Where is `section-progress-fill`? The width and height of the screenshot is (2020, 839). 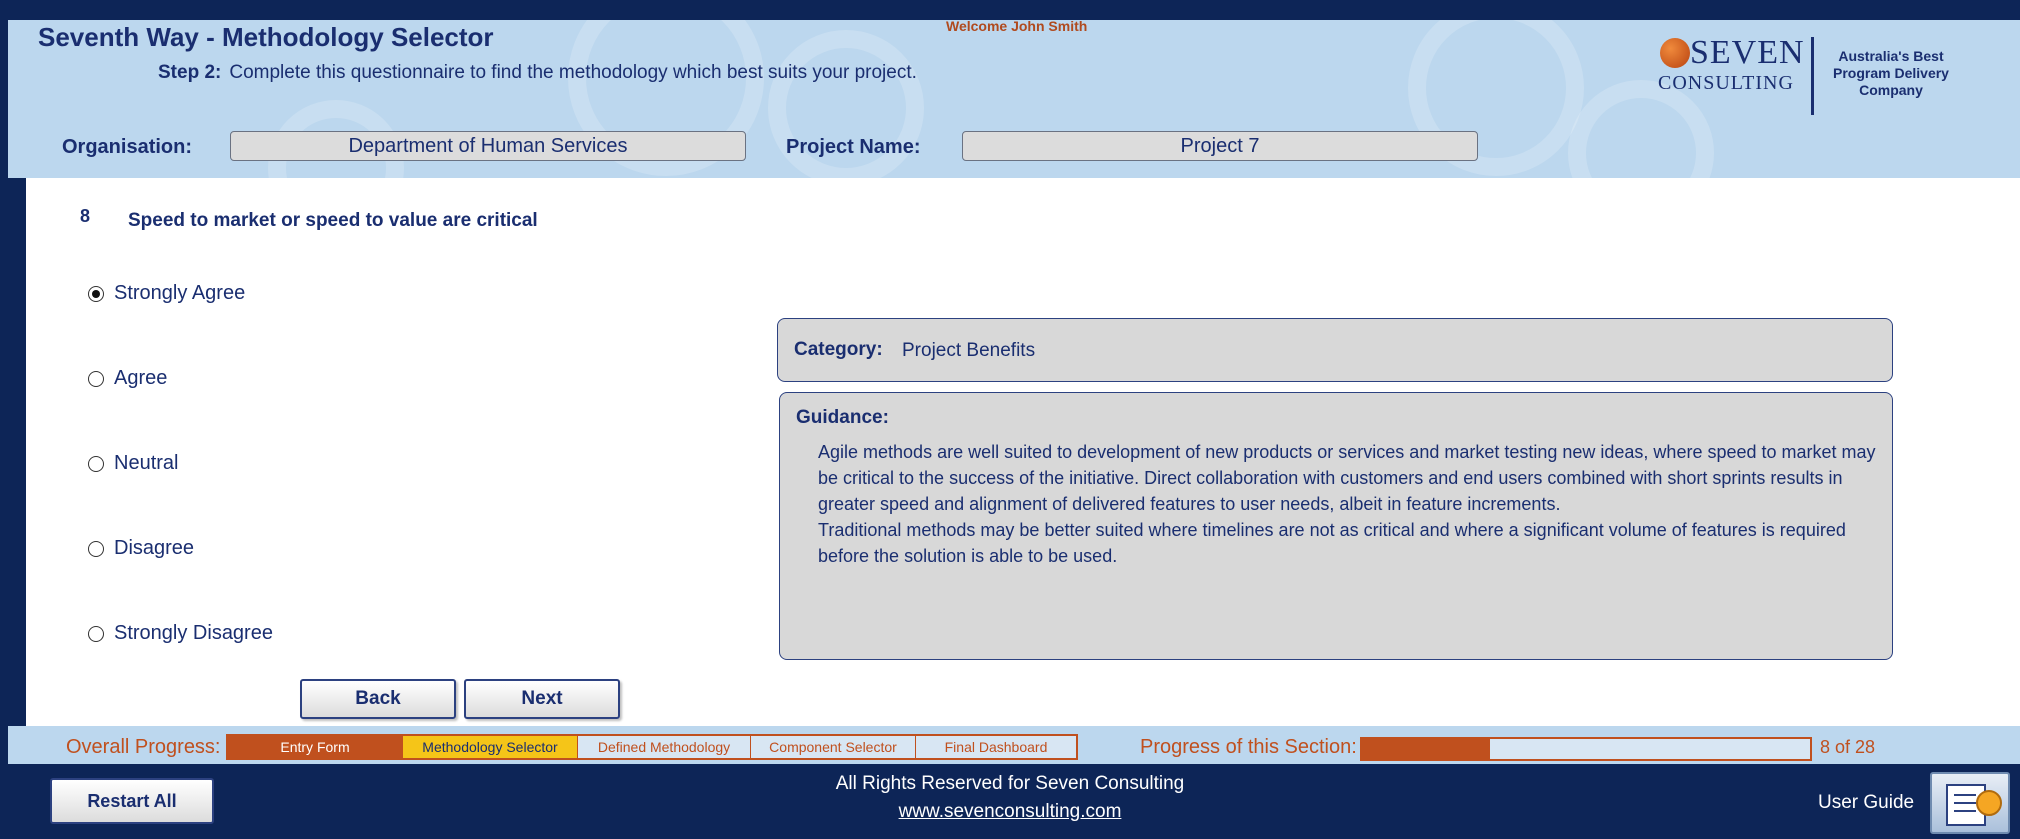 section-progress-fill is located at coordinates (1426, 749).